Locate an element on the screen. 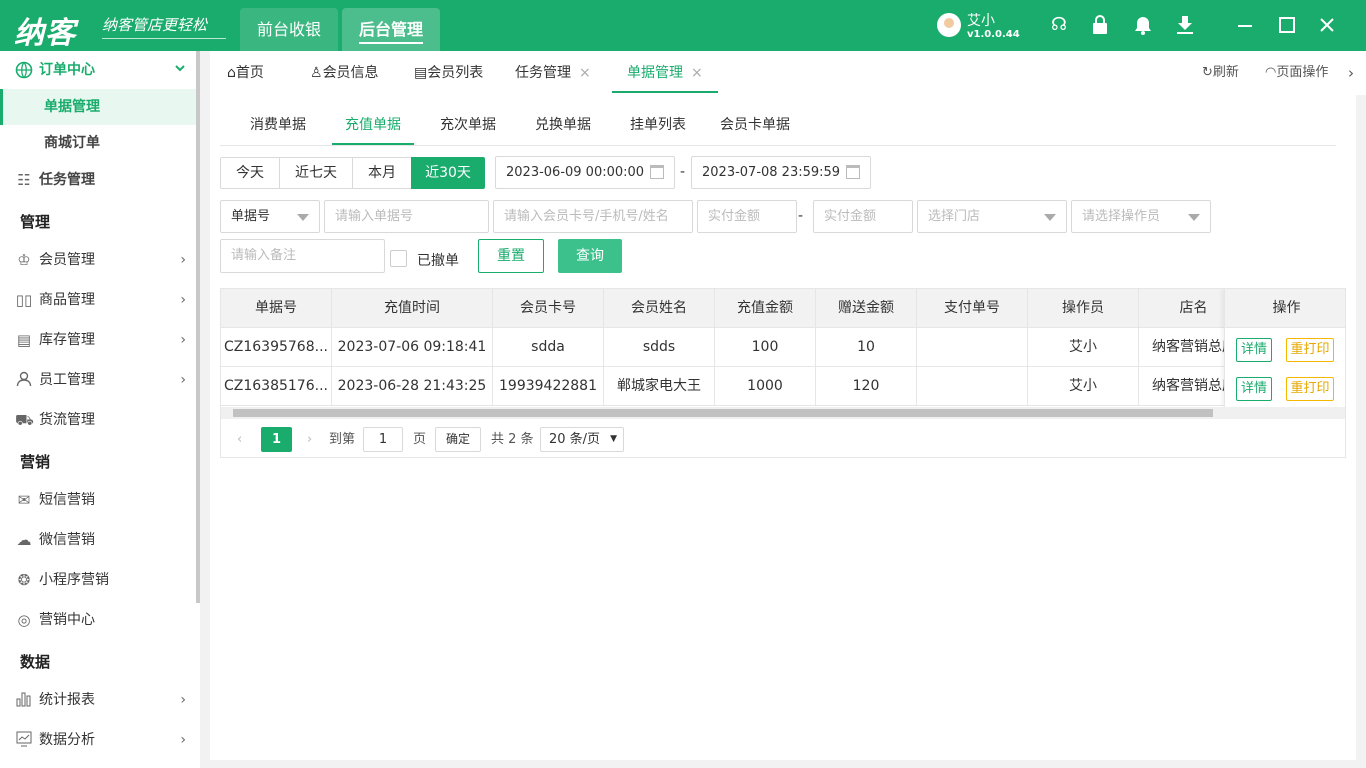 This screenshot has height=768, width=1366. sidebar-item-data-analysis: 数据分析 › is located at coordinates (98, 740).